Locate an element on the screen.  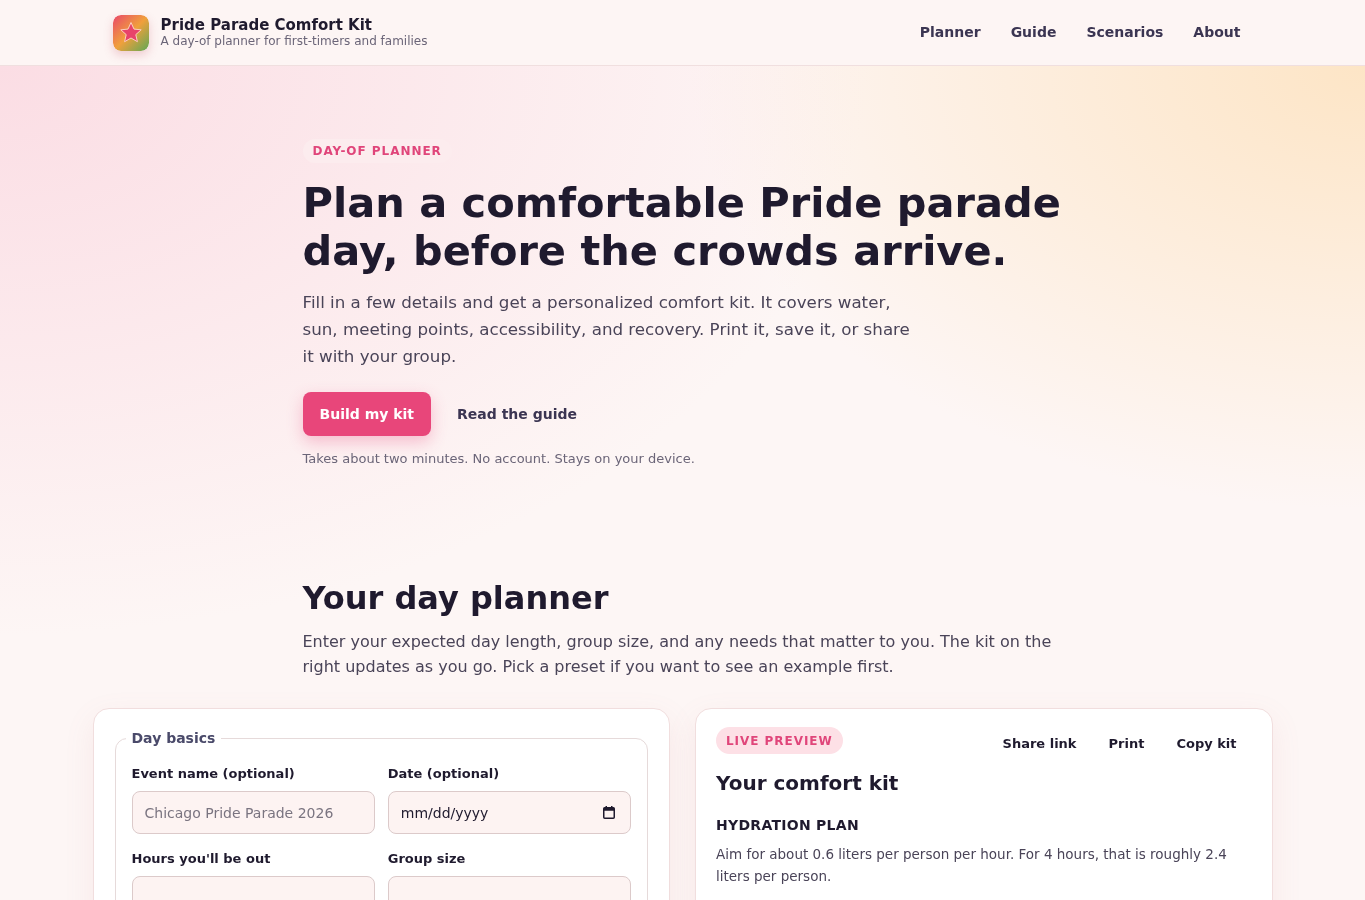
kit-action-button: Print is located at coordinates (1126, 744).